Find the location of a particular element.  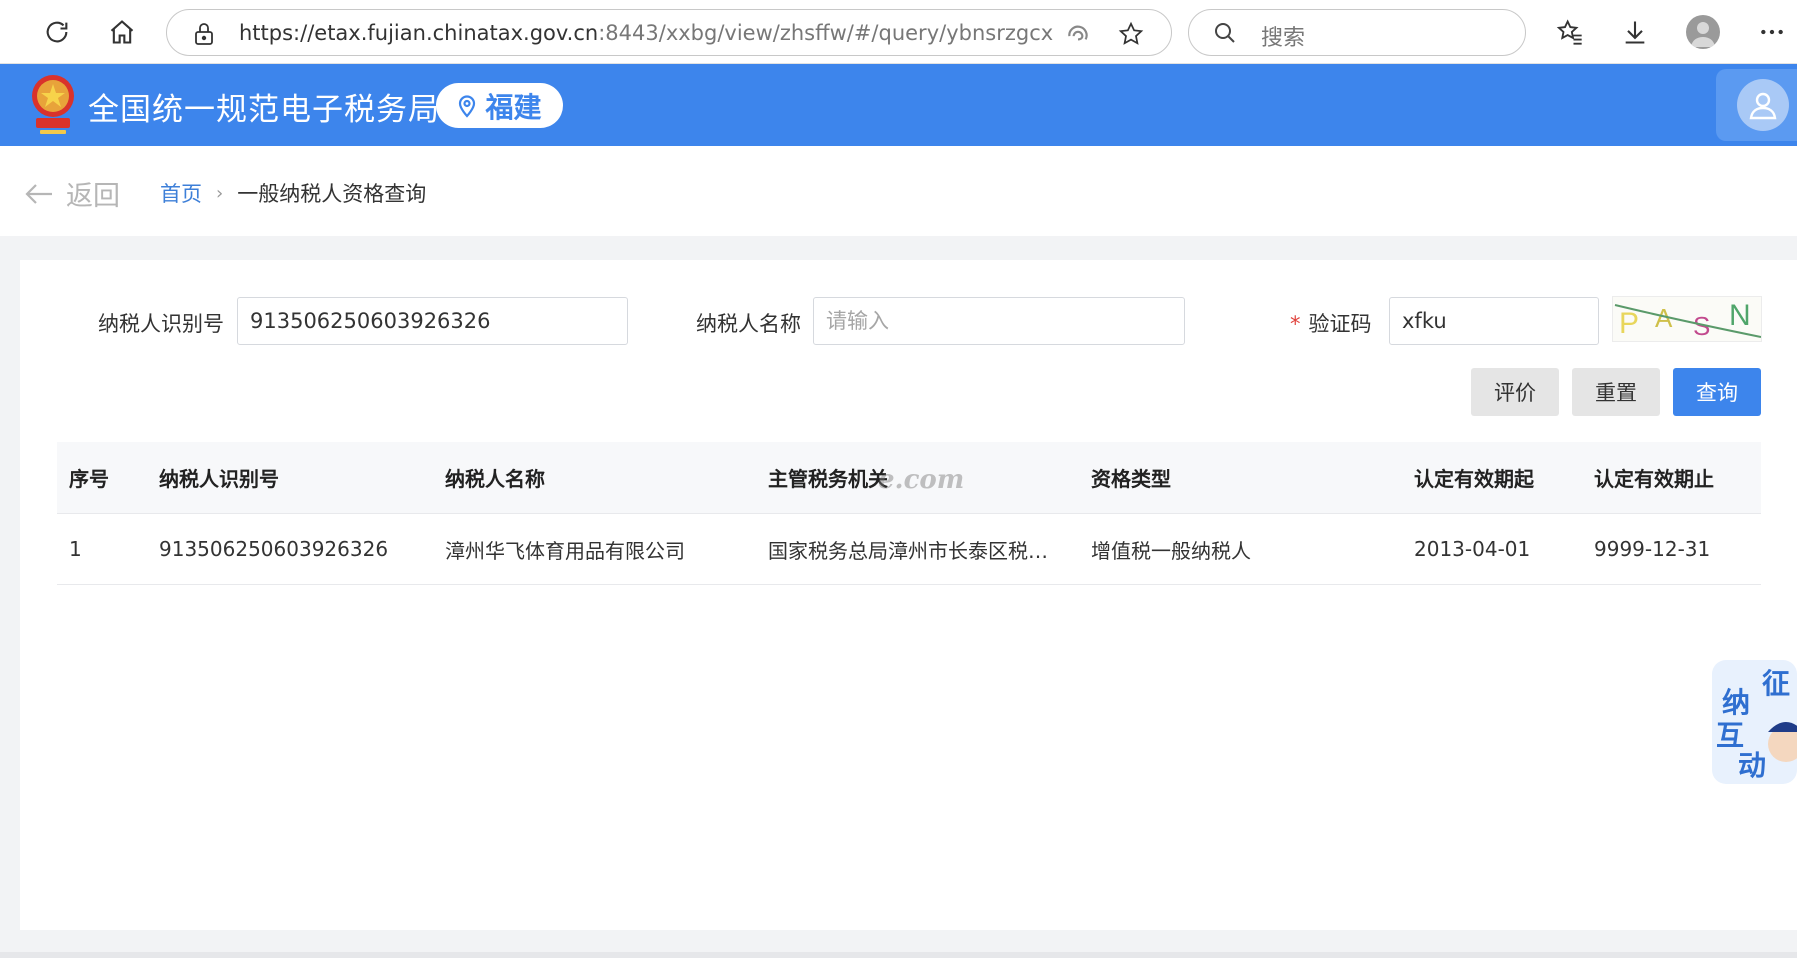

tax-interaction-widget: 征 纳 互 动 is located at coordinates (1754, 722).